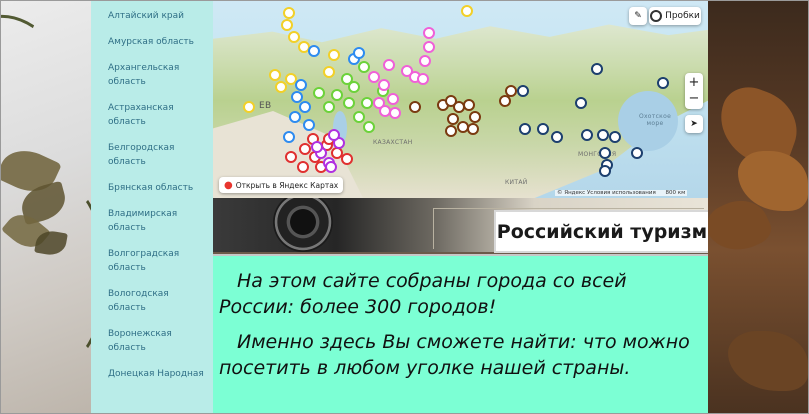  Describe the element at coordinates (758, 207) in the screenshot. I see `background-right-photo` at that location.